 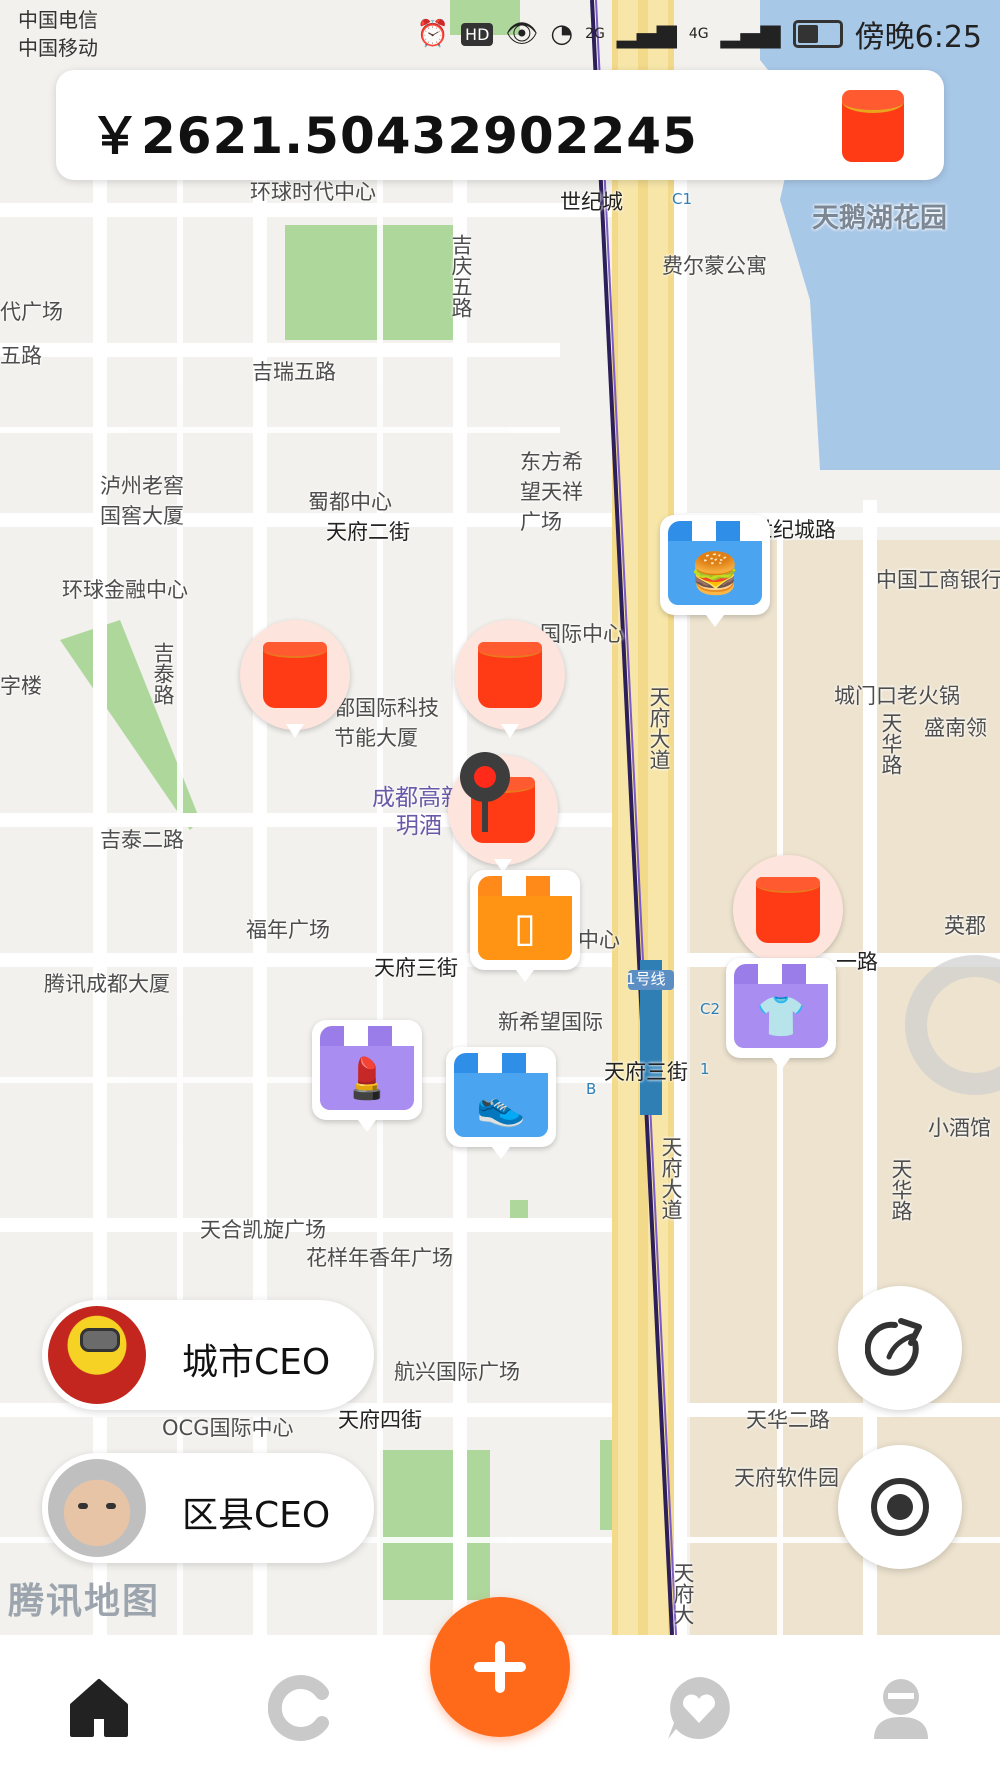 I want to click on map-label: 泸州老窖国窖大厦, so click(x=142, y=501).